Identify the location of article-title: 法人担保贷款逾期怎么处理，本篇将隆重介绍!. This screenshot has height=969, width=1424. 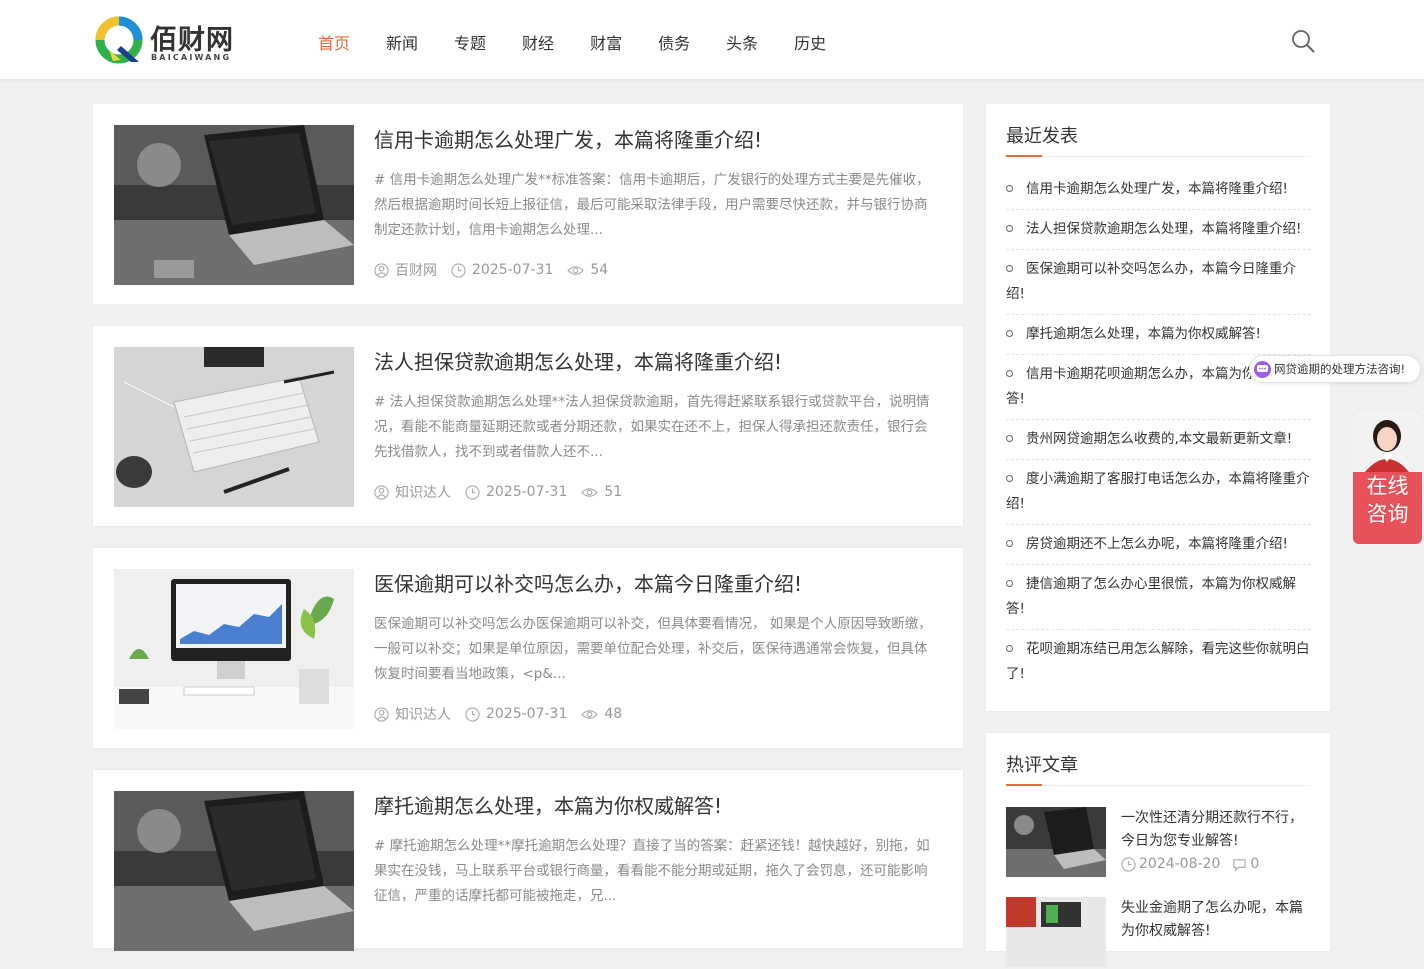
(578, 360).